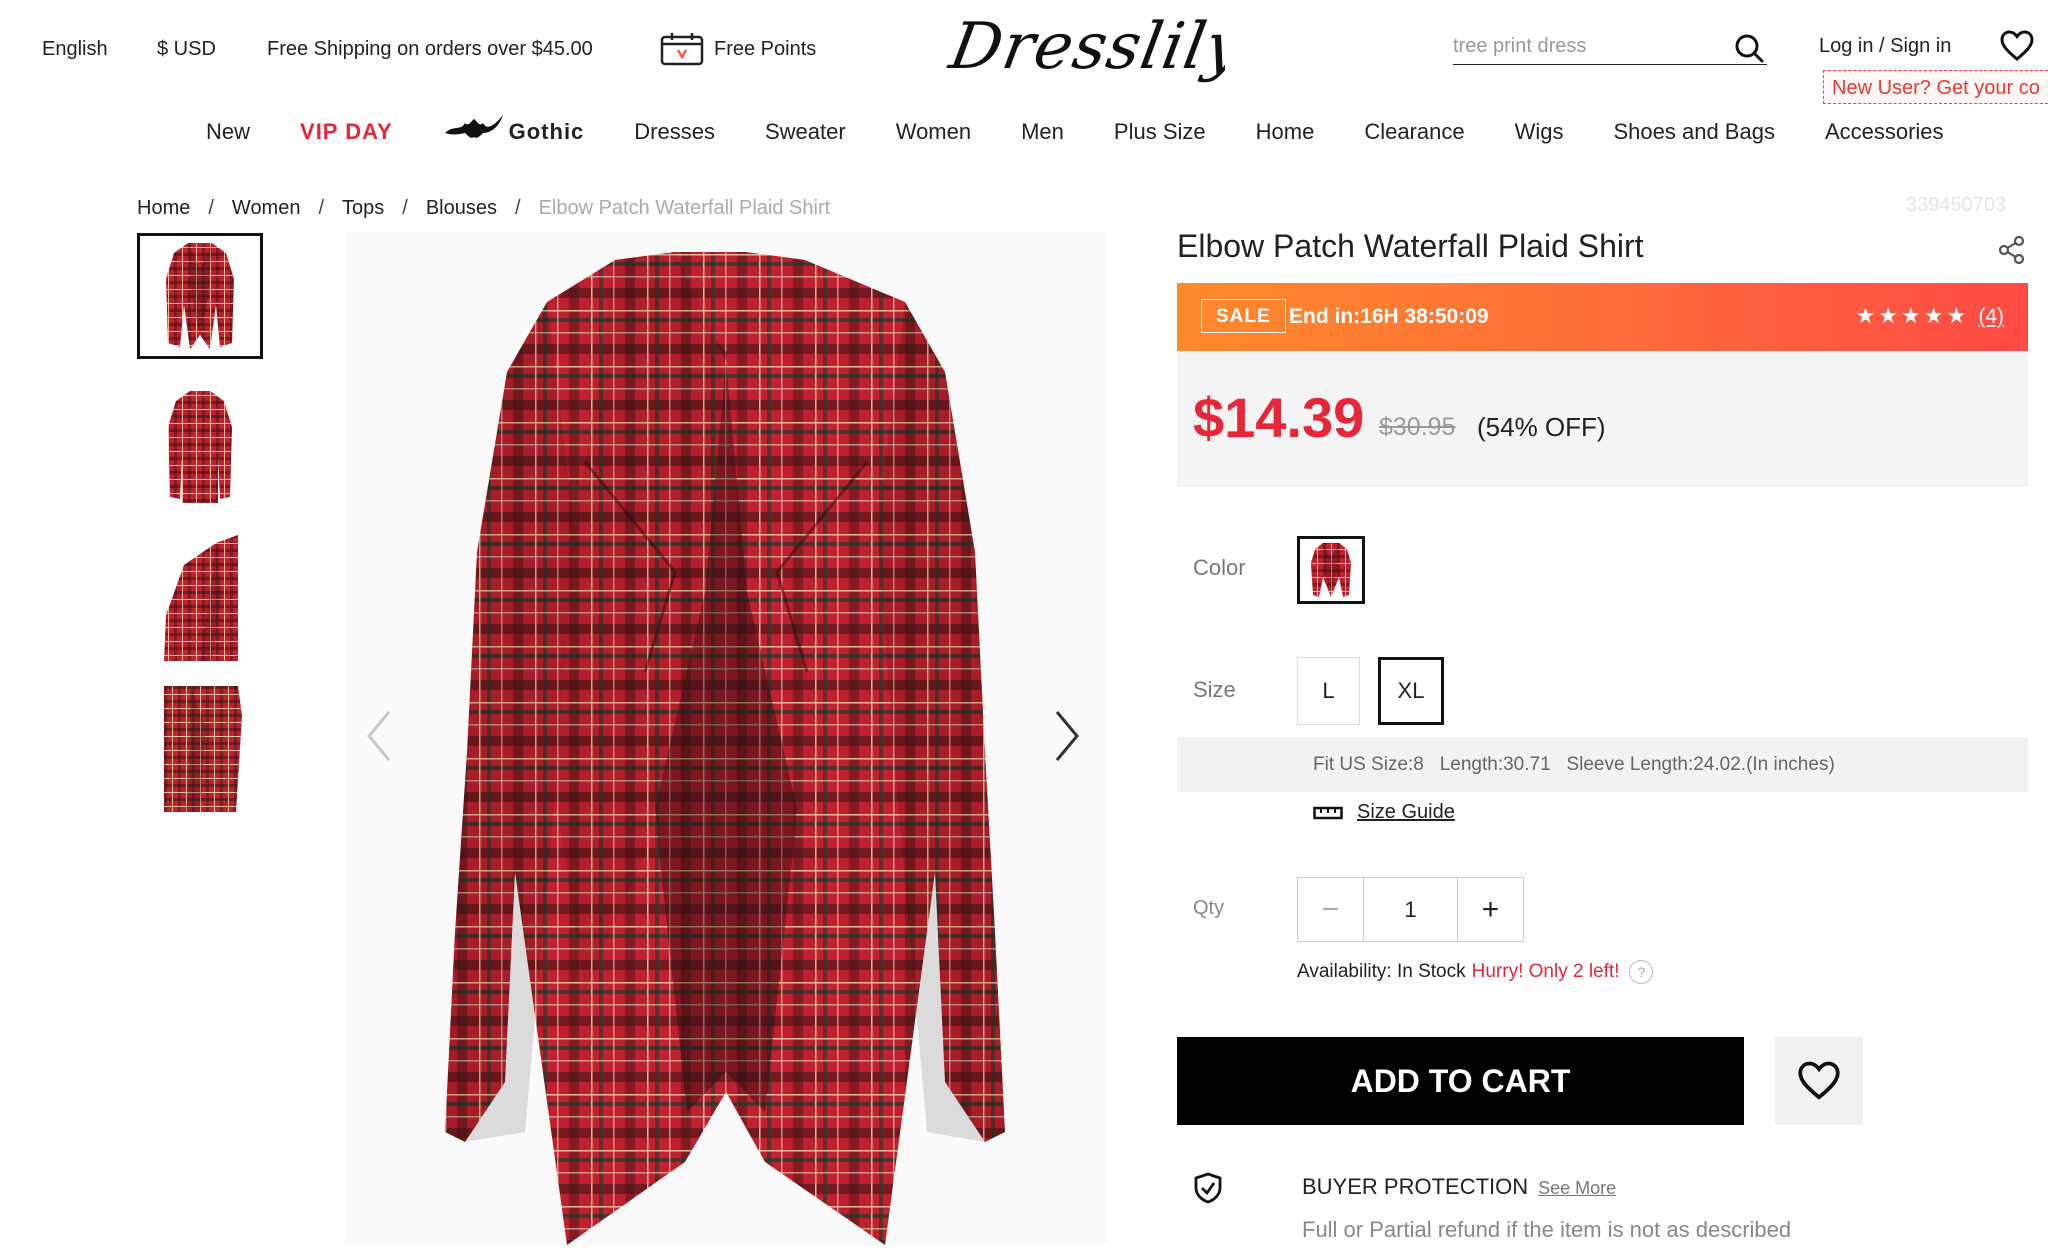  Describe the element at coordinates (1935, 87) in the screenshot. I see `new-user-promo: New User? Get your co` at that location.